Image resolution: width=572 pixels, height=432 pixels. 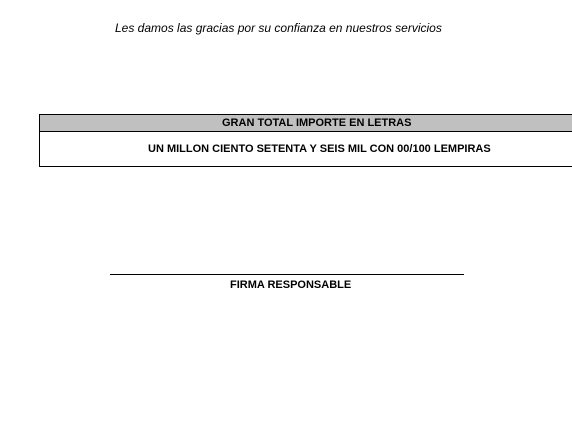 What do you see at coordinates (291, 285) in the screenshot?
I see `signature-label: FIRMA RESPONSABLE` at bounding box center [291, 285].